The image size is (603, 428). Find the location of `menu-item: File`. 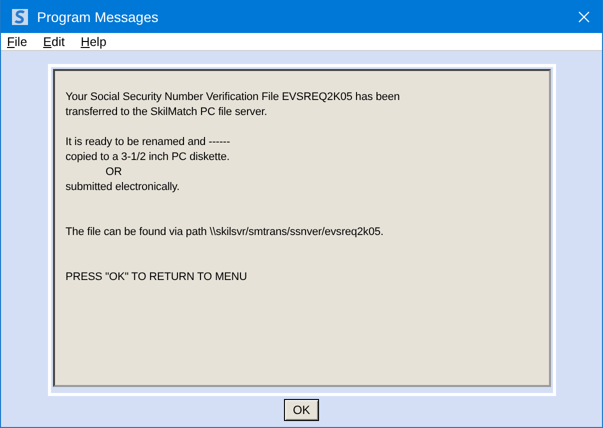

menu-item: File is located at coordinates (17, 41).